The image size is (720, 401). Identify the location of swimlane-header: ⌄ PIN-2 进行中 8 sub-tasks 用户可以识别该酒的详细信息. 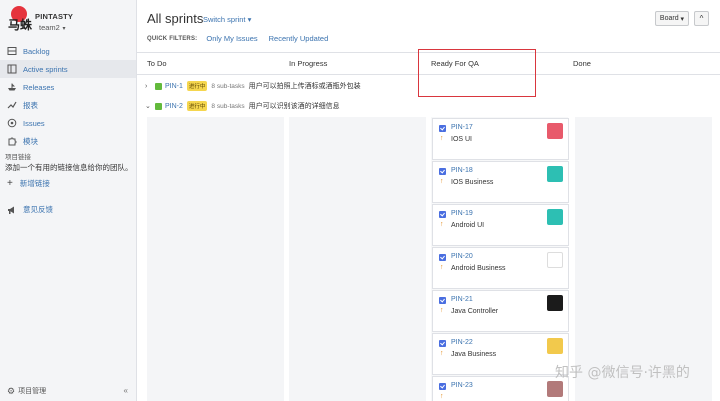
(242, 106).